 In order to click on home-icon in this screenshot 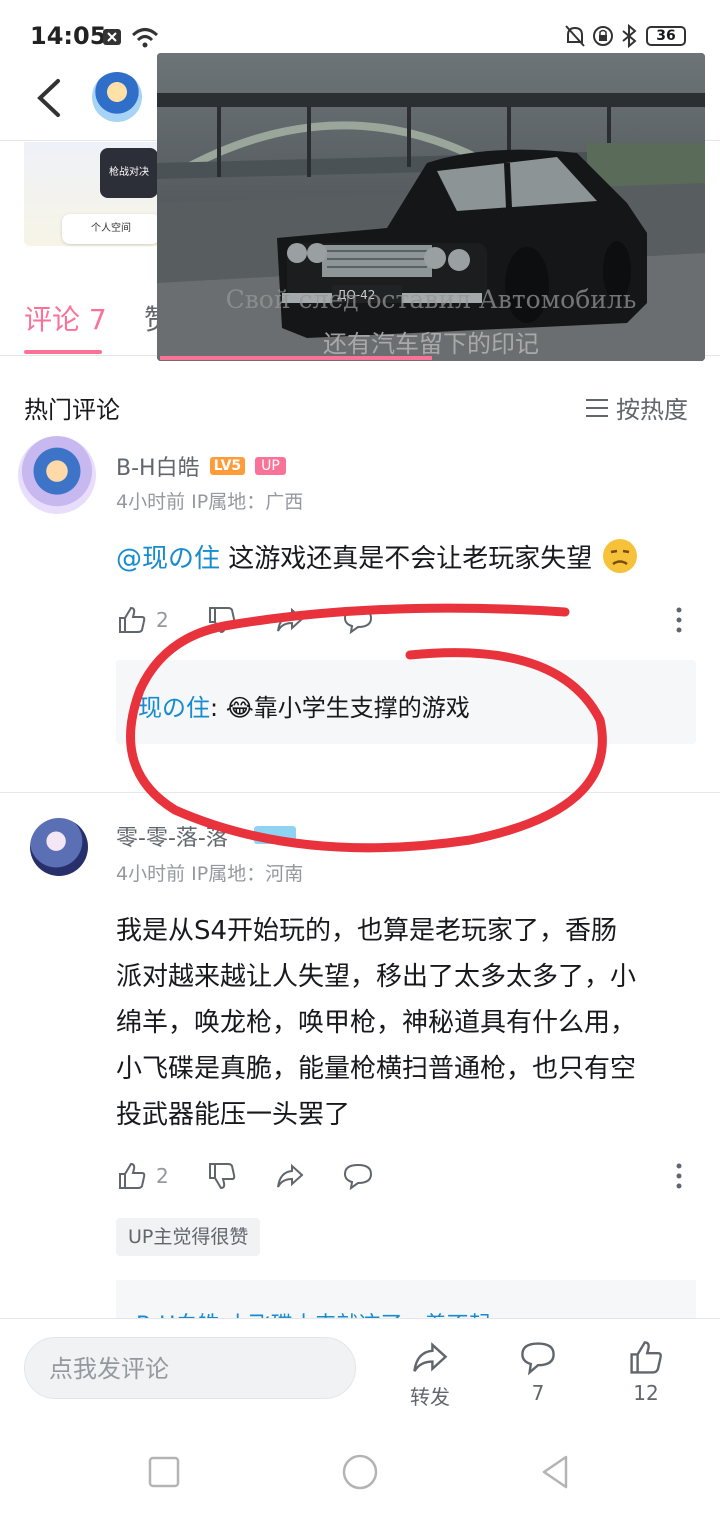, I will do `click(360, 1472)`.